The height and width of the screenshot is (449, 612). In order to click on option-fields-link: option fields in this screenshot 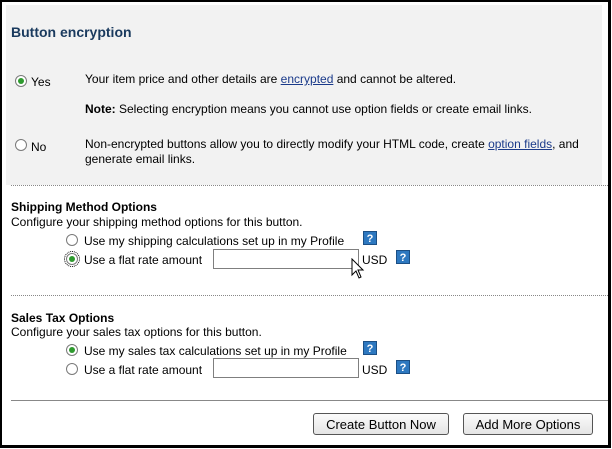, I will do `click(520, 144)`.